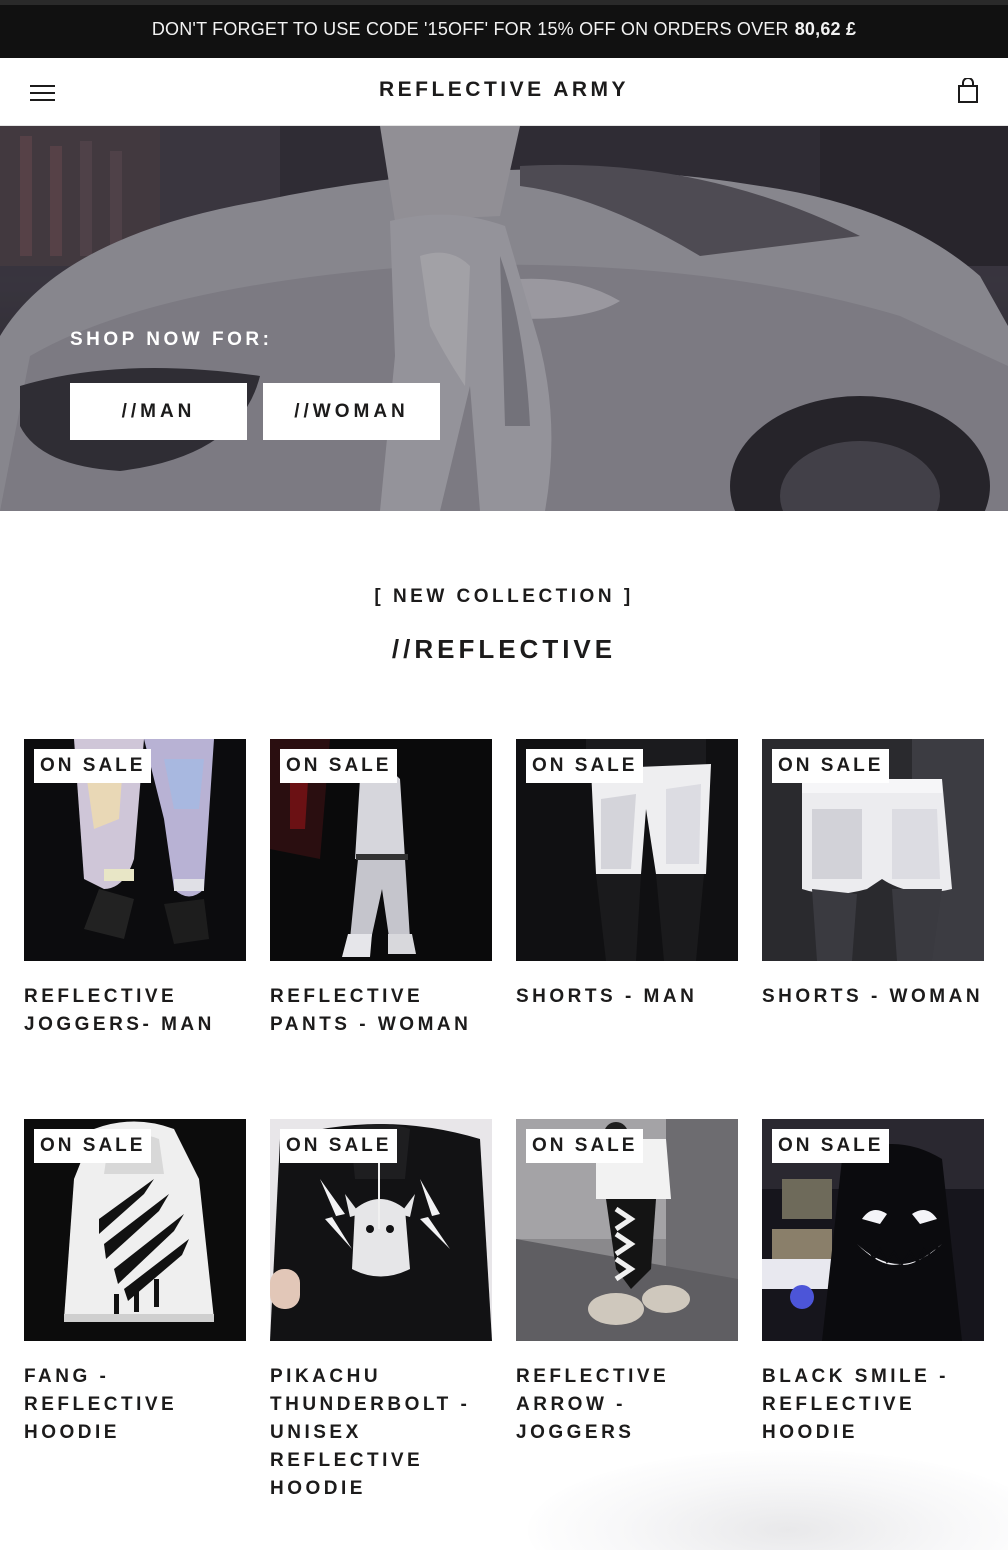 This screenshot has height=1550, width=1008. I want to click on shop-woman-button: //WOMAN, so click(351, 411).